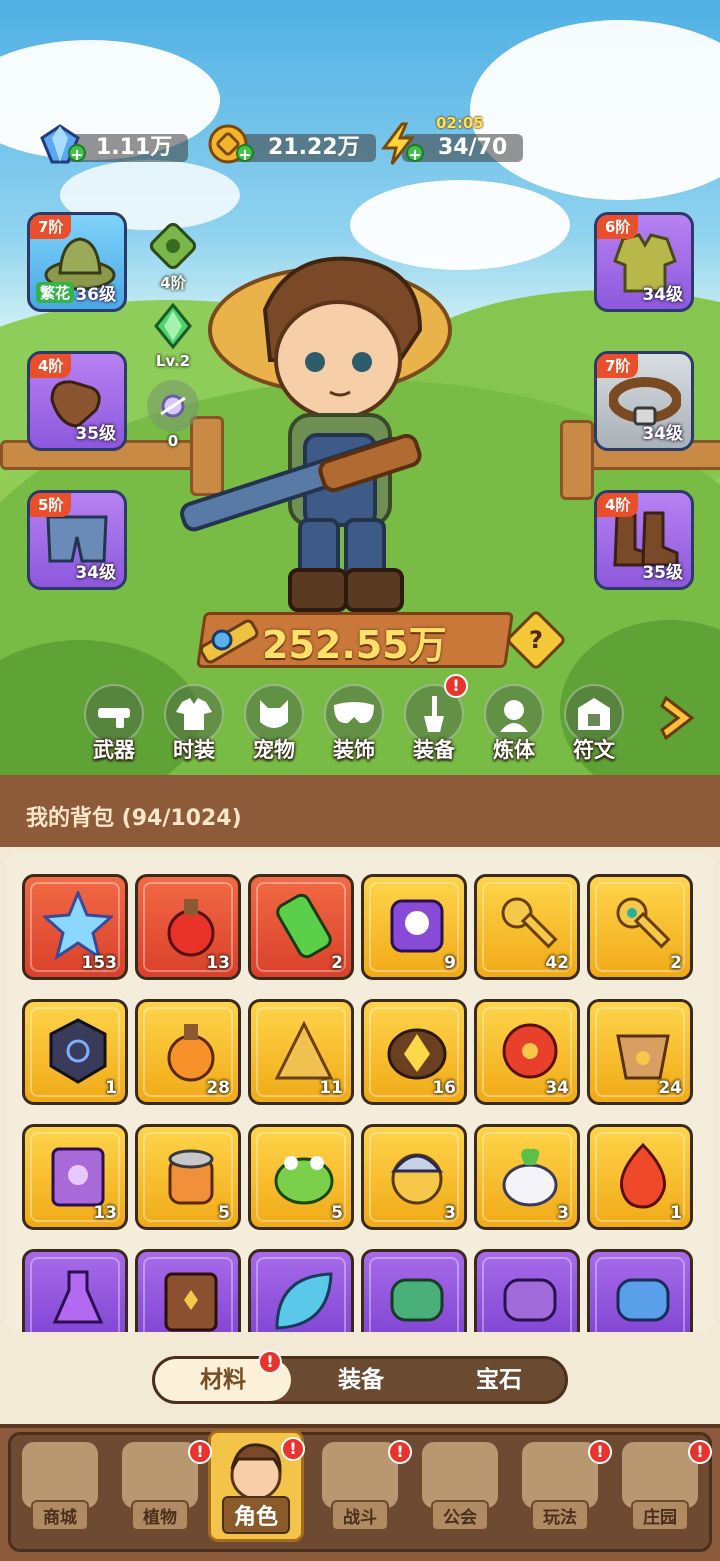 This screenshot has height=1561, width=720. Describe the element at coordinates (160, 1515) in the screenshot. I see `nav-label: 植物` at that location.